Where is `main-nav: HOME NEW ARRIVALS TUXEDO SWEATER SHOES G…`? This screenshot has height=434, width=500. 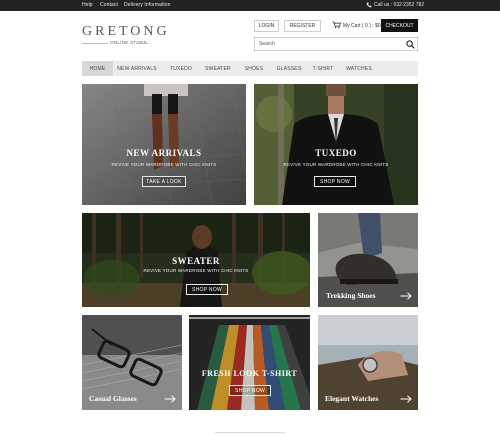
main-nav: HOME NEW ARRIVALS TUXEDO SWEATER SHOES G… is located at coordinates (250, 68).